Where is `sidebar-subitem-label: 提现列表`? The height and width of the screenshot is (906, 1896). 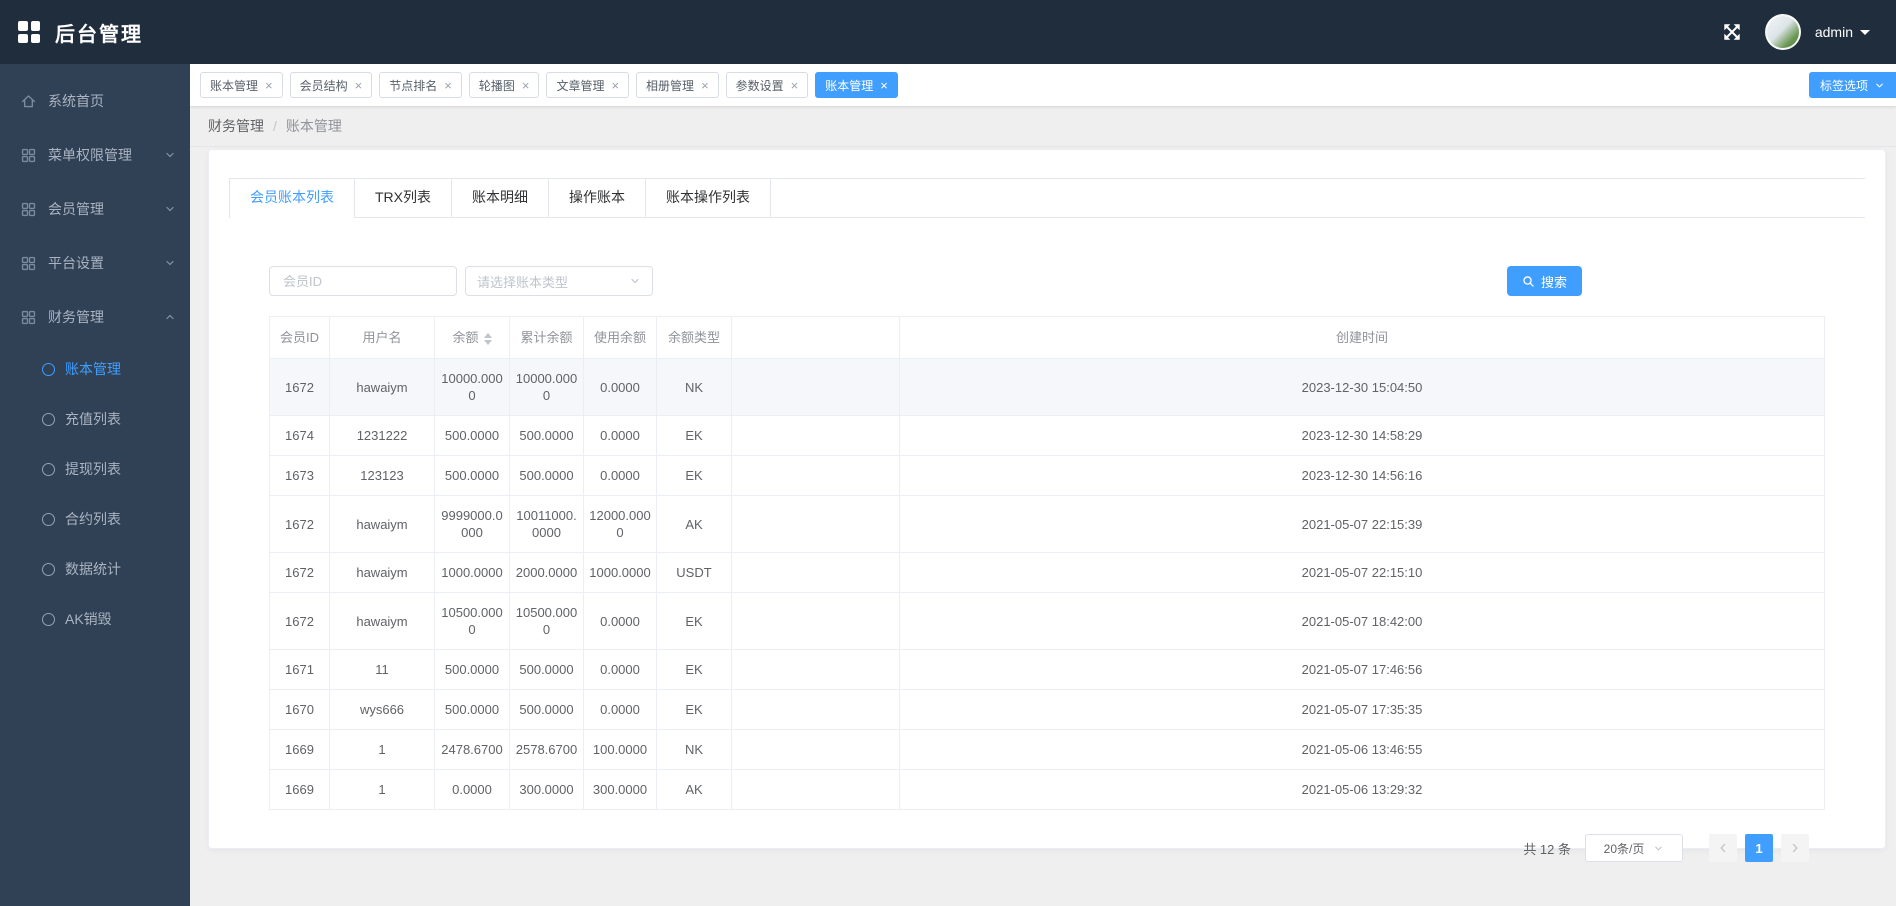 sidebar-subitem-label: 提现列表 is located at coordinates (93, 469).